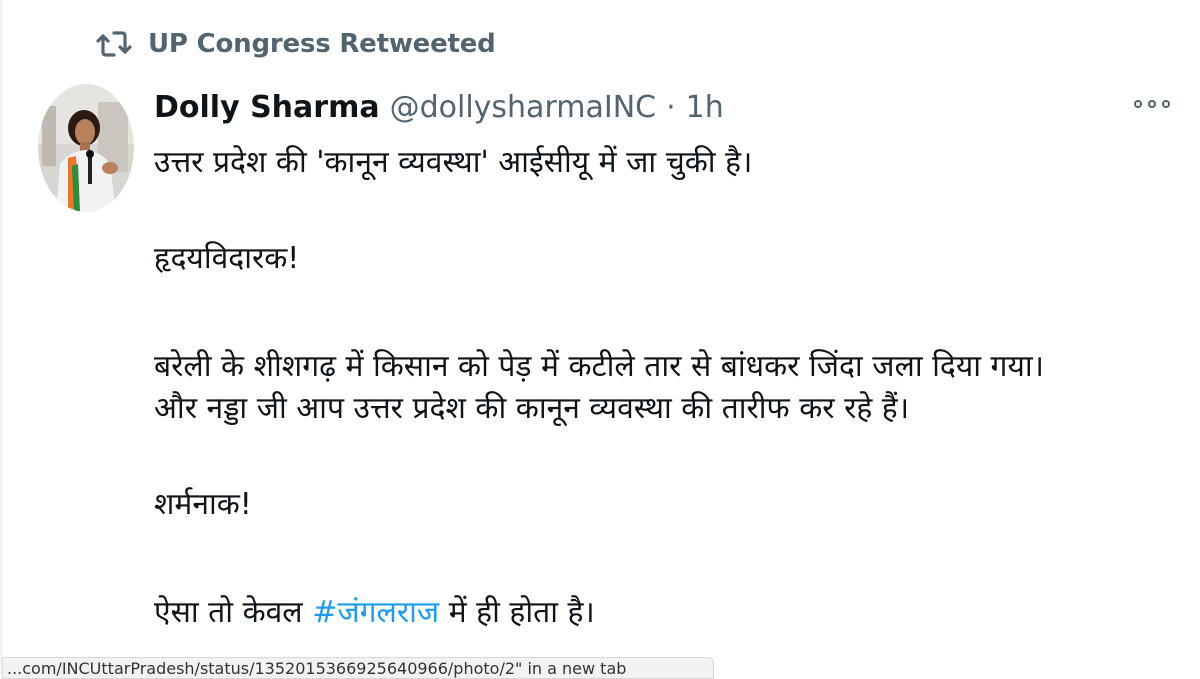  I want to click on retweet-indicator: UP Congress Retweeted, so click(295, 44).